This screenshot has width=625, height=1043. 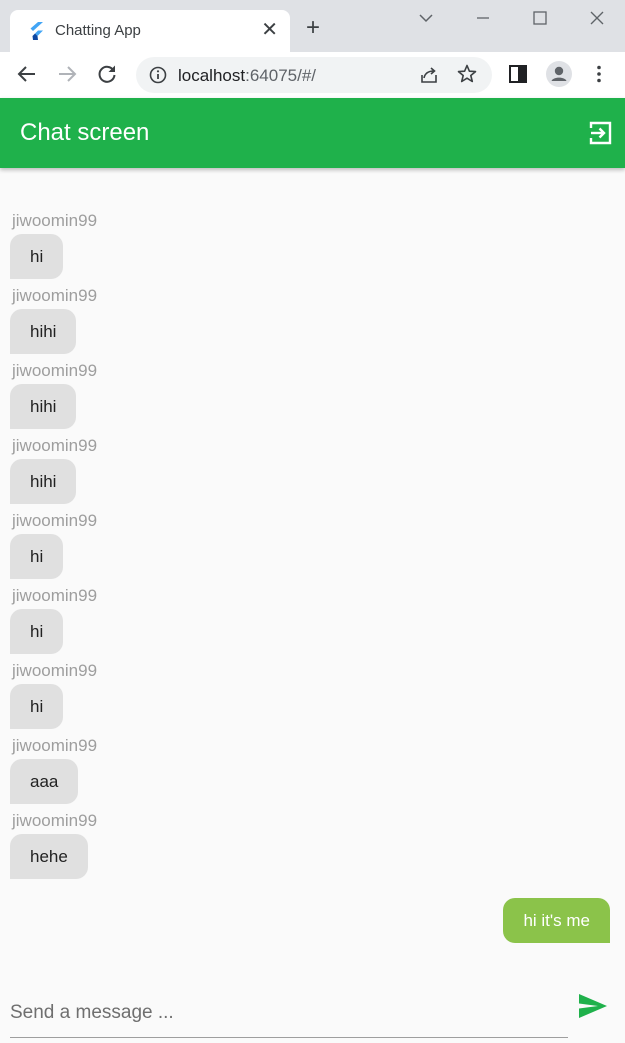 What do you see at coordinates (556, 920) in the screenshot?
I see `my-message-bubble: hi it's me` at bounding box center [556, 920].